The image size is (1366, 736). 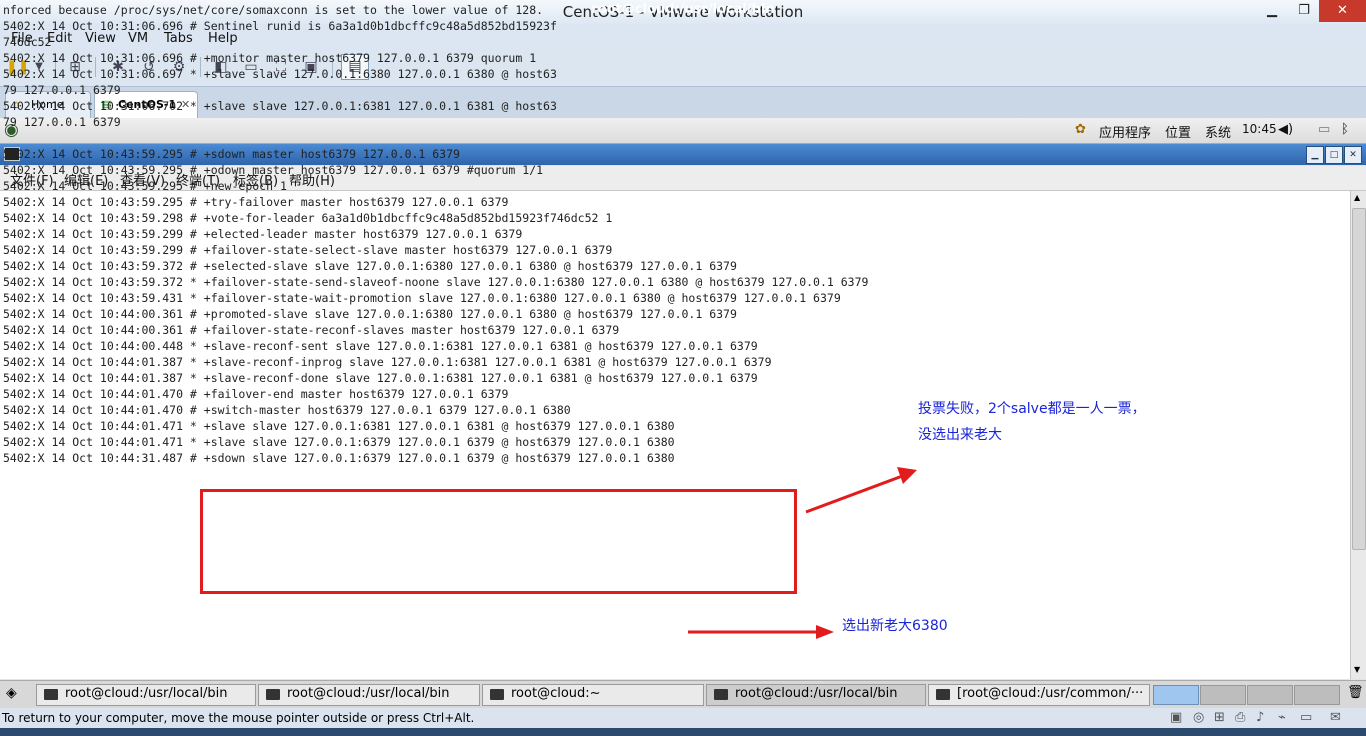 What do you see at coordinates (960, 435) in the screenshot?
I see `no-leader-note: 没选出来老大` at bounding box center [960, 435].